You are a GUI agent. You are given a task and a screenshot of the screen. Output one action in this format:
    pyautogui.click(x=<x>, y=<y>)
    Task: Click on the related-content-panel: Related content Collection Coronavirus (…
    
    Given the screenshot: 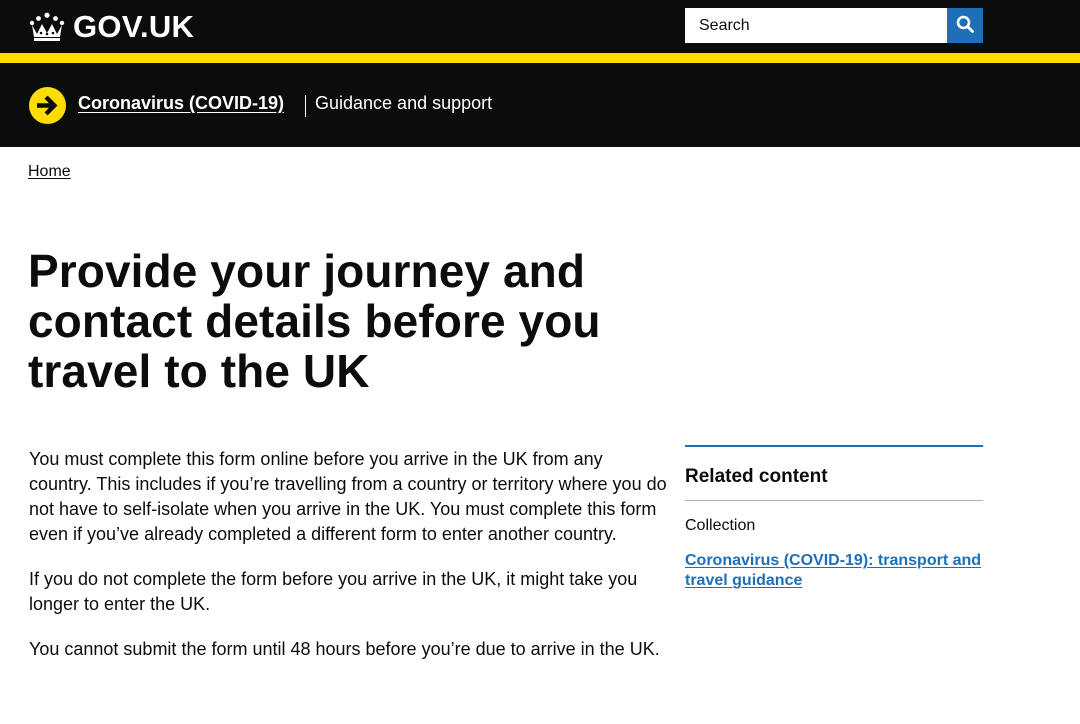 What is the action you would take?
    pyautogui.click(x=834, y=518)
    